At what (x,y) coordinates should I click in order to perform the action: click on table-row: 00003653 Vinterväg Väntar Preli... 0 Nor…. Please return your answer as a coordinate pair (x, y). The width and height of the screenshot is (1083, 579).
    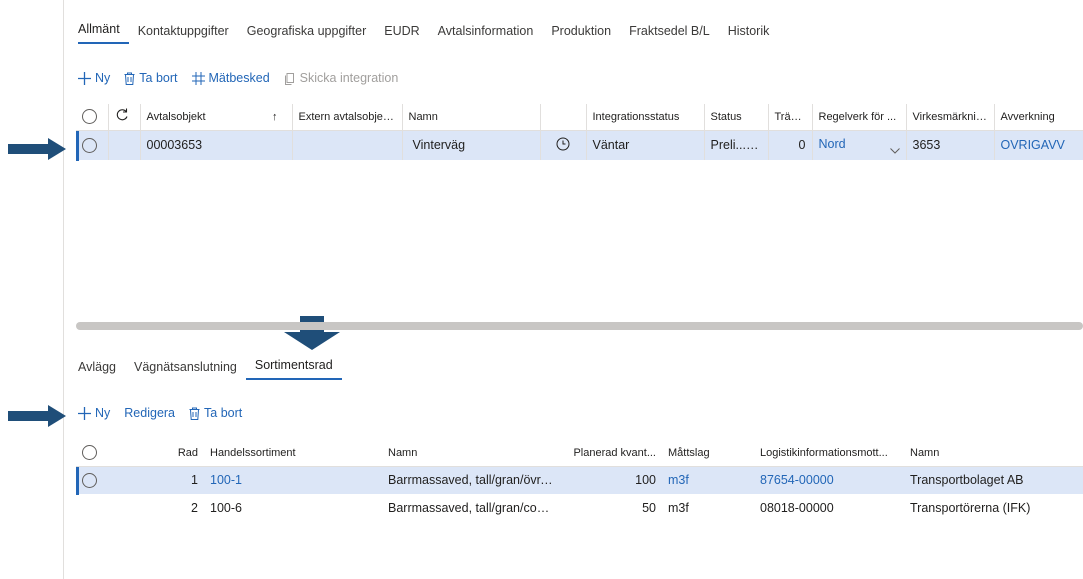
    Looking at the image, I should click on (579, 145).